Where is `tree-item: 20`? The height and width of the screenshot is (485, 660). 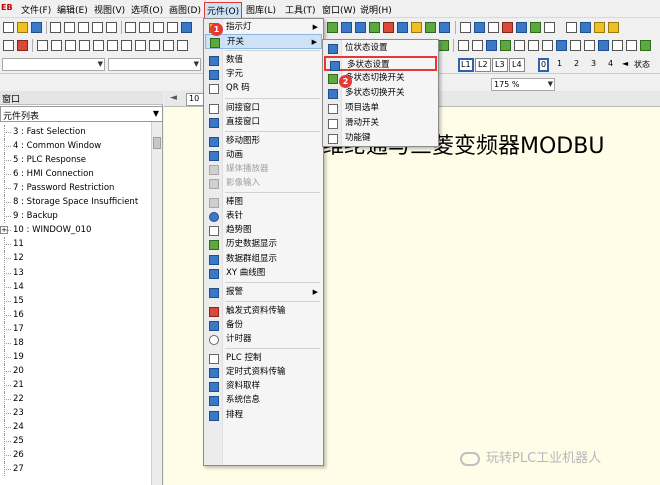
tree-item: 20 is located at coordinates (75, 370).